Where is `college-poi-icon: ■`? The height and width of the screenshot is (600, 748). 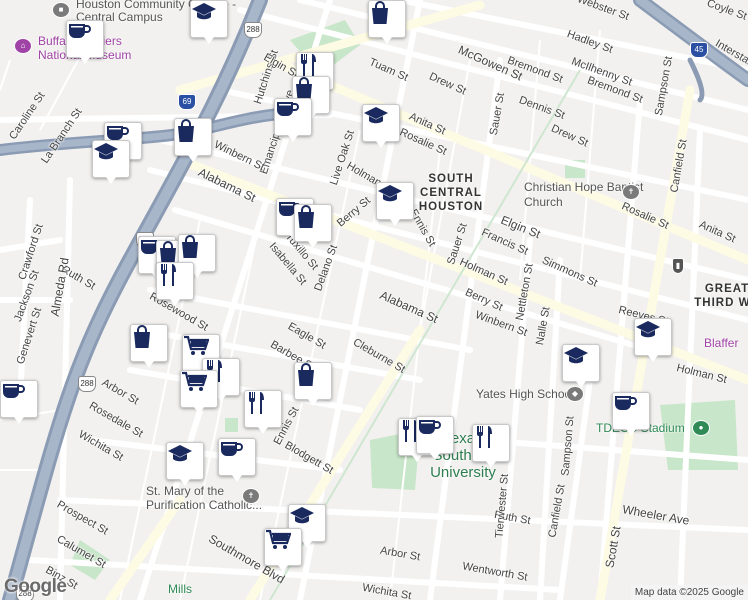 college-poi-icon: ■ is located at coordinates (61, 10).